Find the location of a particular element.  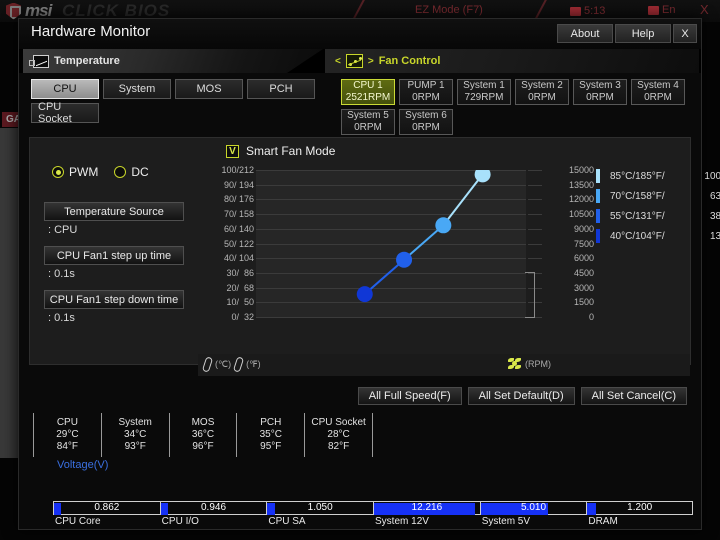

window-buttons: About Help X is located at coordinates (627, 33).